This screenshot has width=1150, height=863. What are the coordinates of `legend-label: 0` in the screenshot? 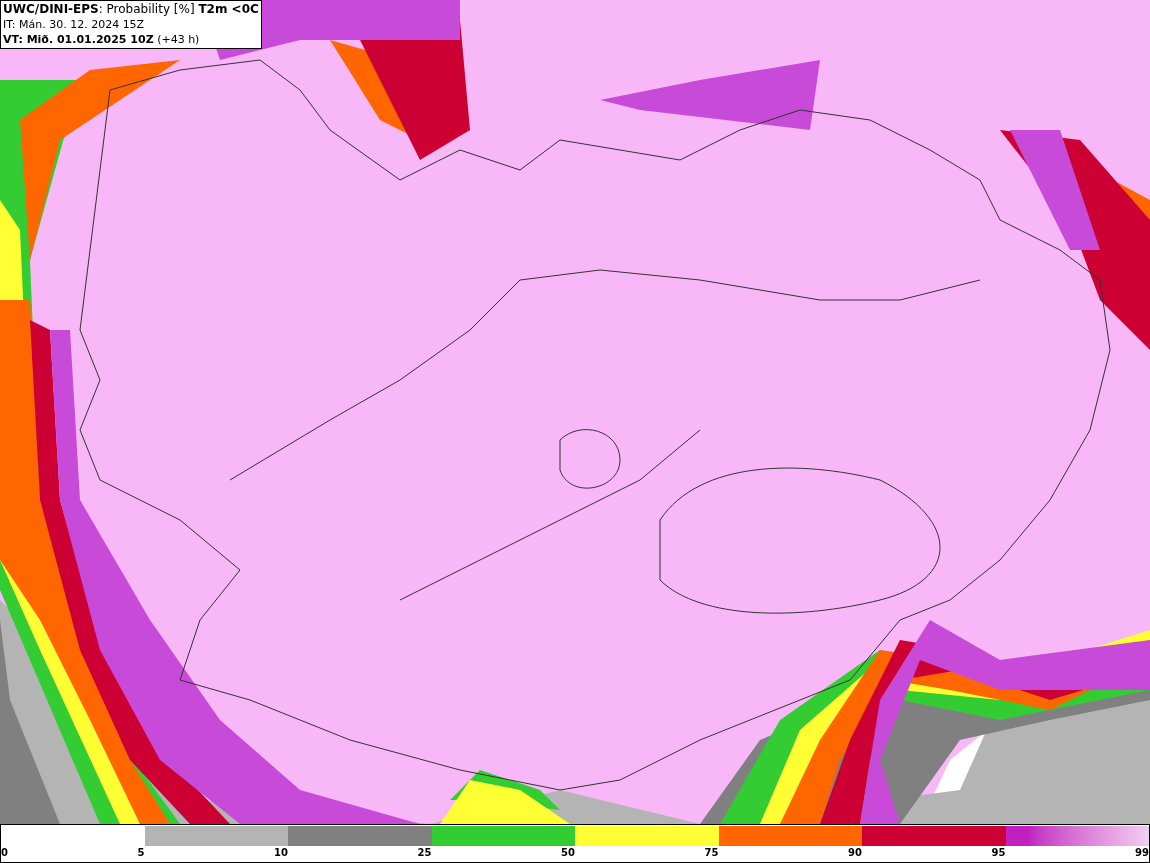 It's located at (4, 853).